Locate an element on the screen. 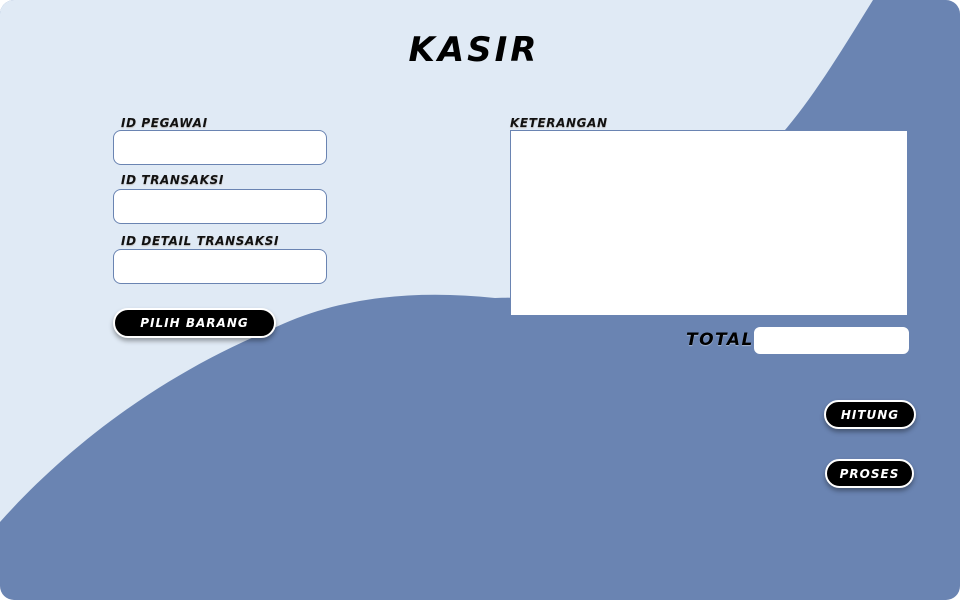 The image size is (960, 600). id-transaksi-label: ID TRANSAKSI is located at coordinates (172, 180).